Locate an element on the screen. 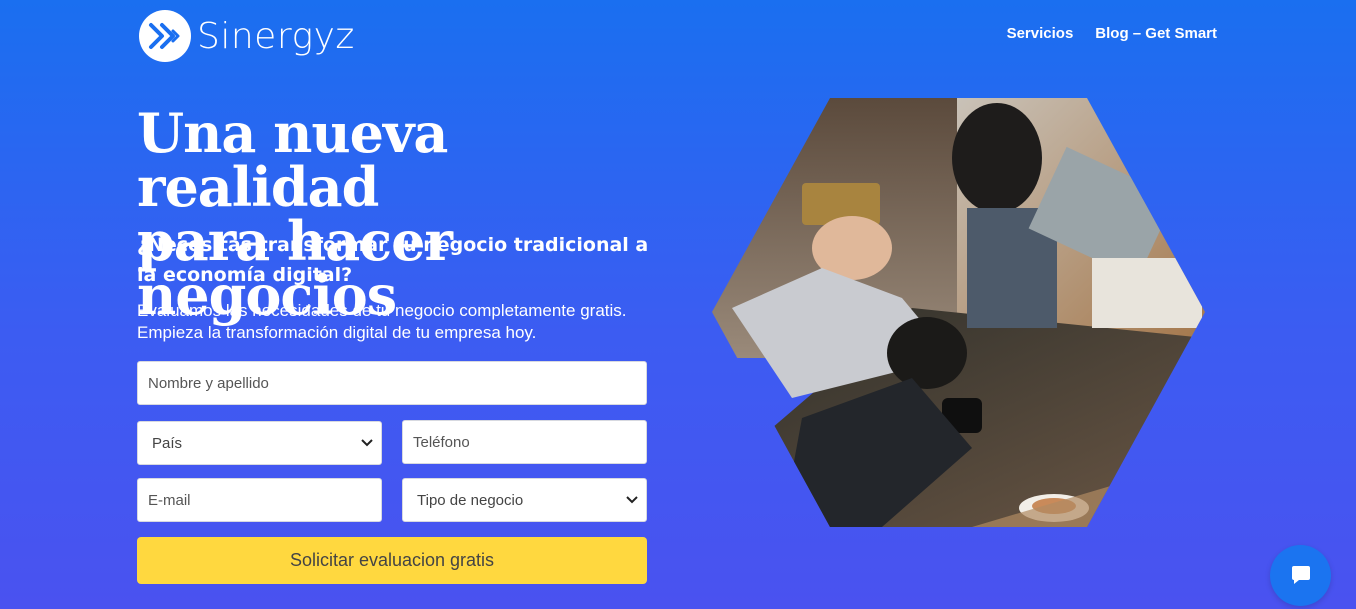 Image resolution: width=1356 pixels, height=609 pixels. name-input is located at coordinates (392, 383).